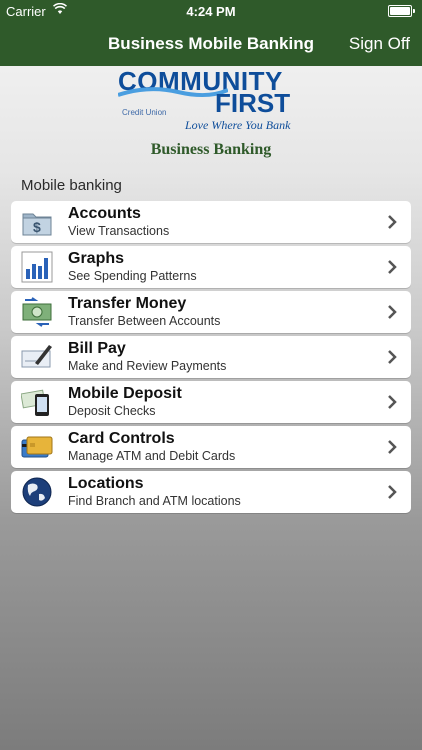 The width and height of the screenshot is (422, 750). What do you see at coordinates (125, 393) in the screenshot?
I see `menu-item-title: Mobile Deposit` at bounding box center [125, 393].